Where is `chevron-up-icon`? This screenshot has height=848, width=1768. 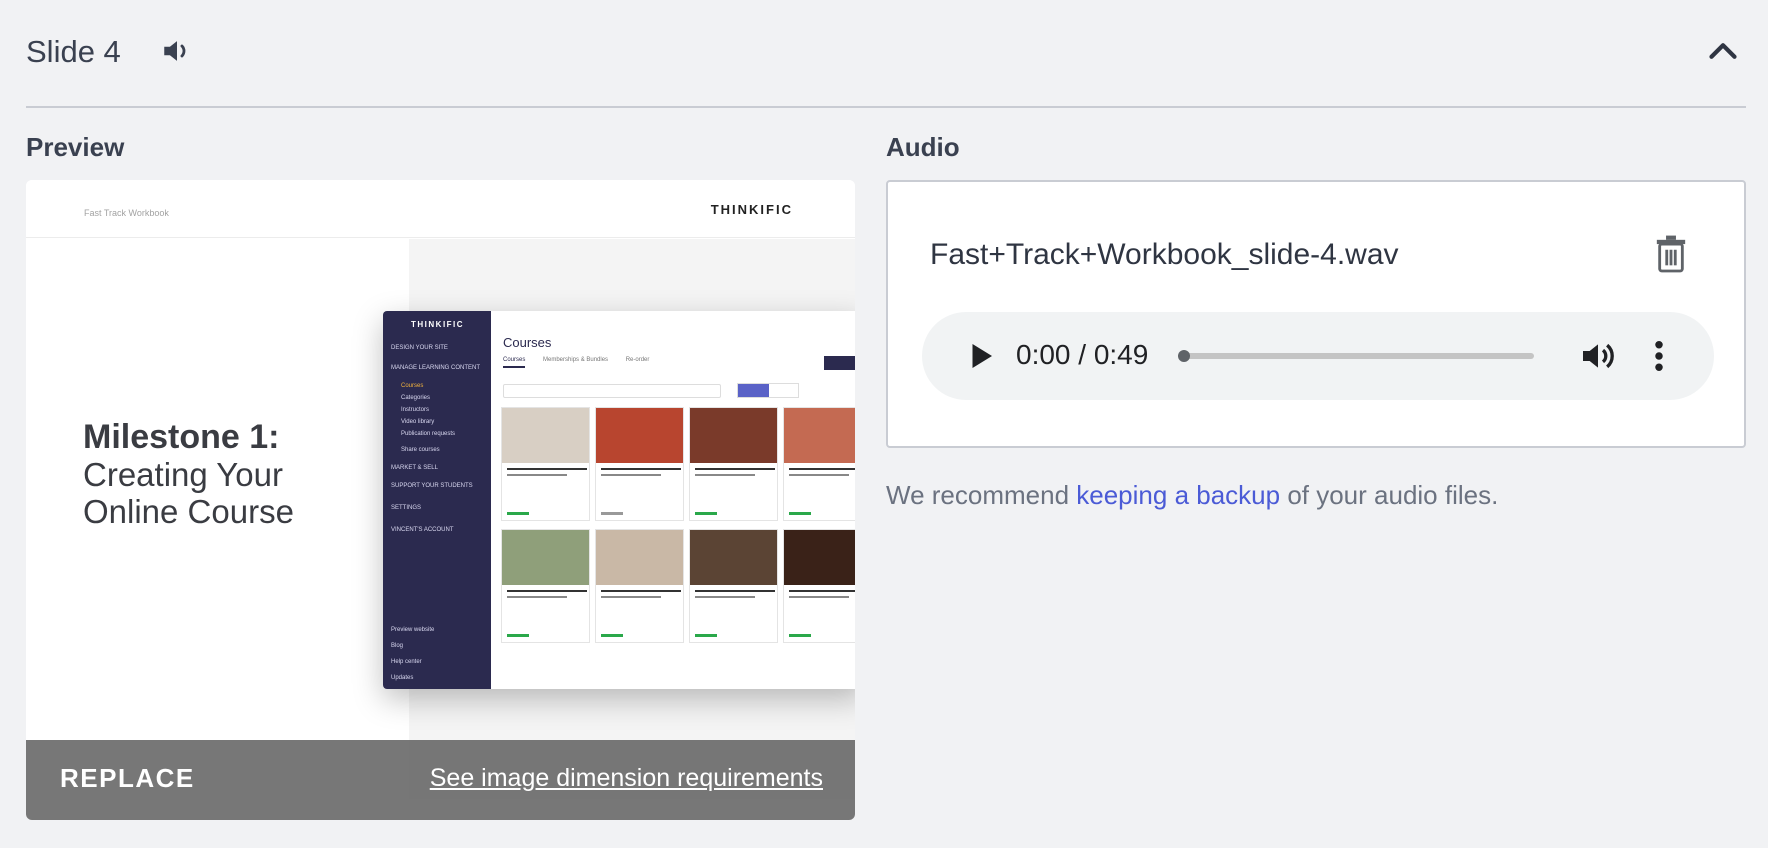 chevron-up-icon is located at coordinates (1723, 51).